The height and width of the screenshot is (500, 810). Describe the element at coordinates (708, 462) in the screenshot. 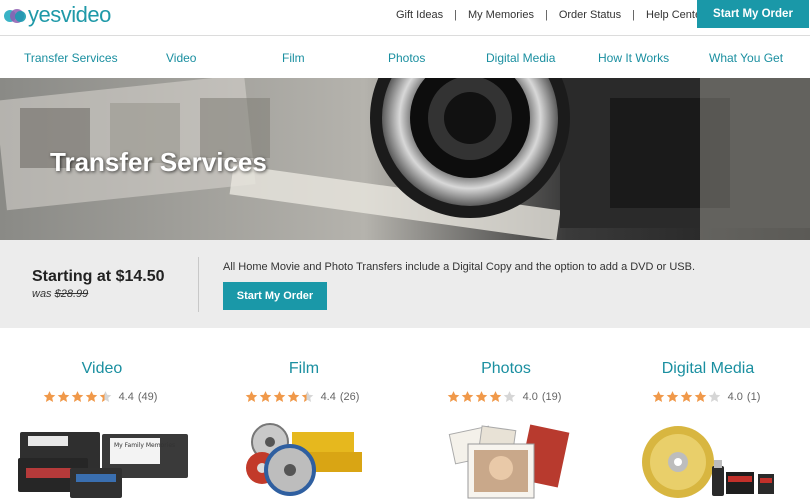

I see `digital-media-image` at that location.